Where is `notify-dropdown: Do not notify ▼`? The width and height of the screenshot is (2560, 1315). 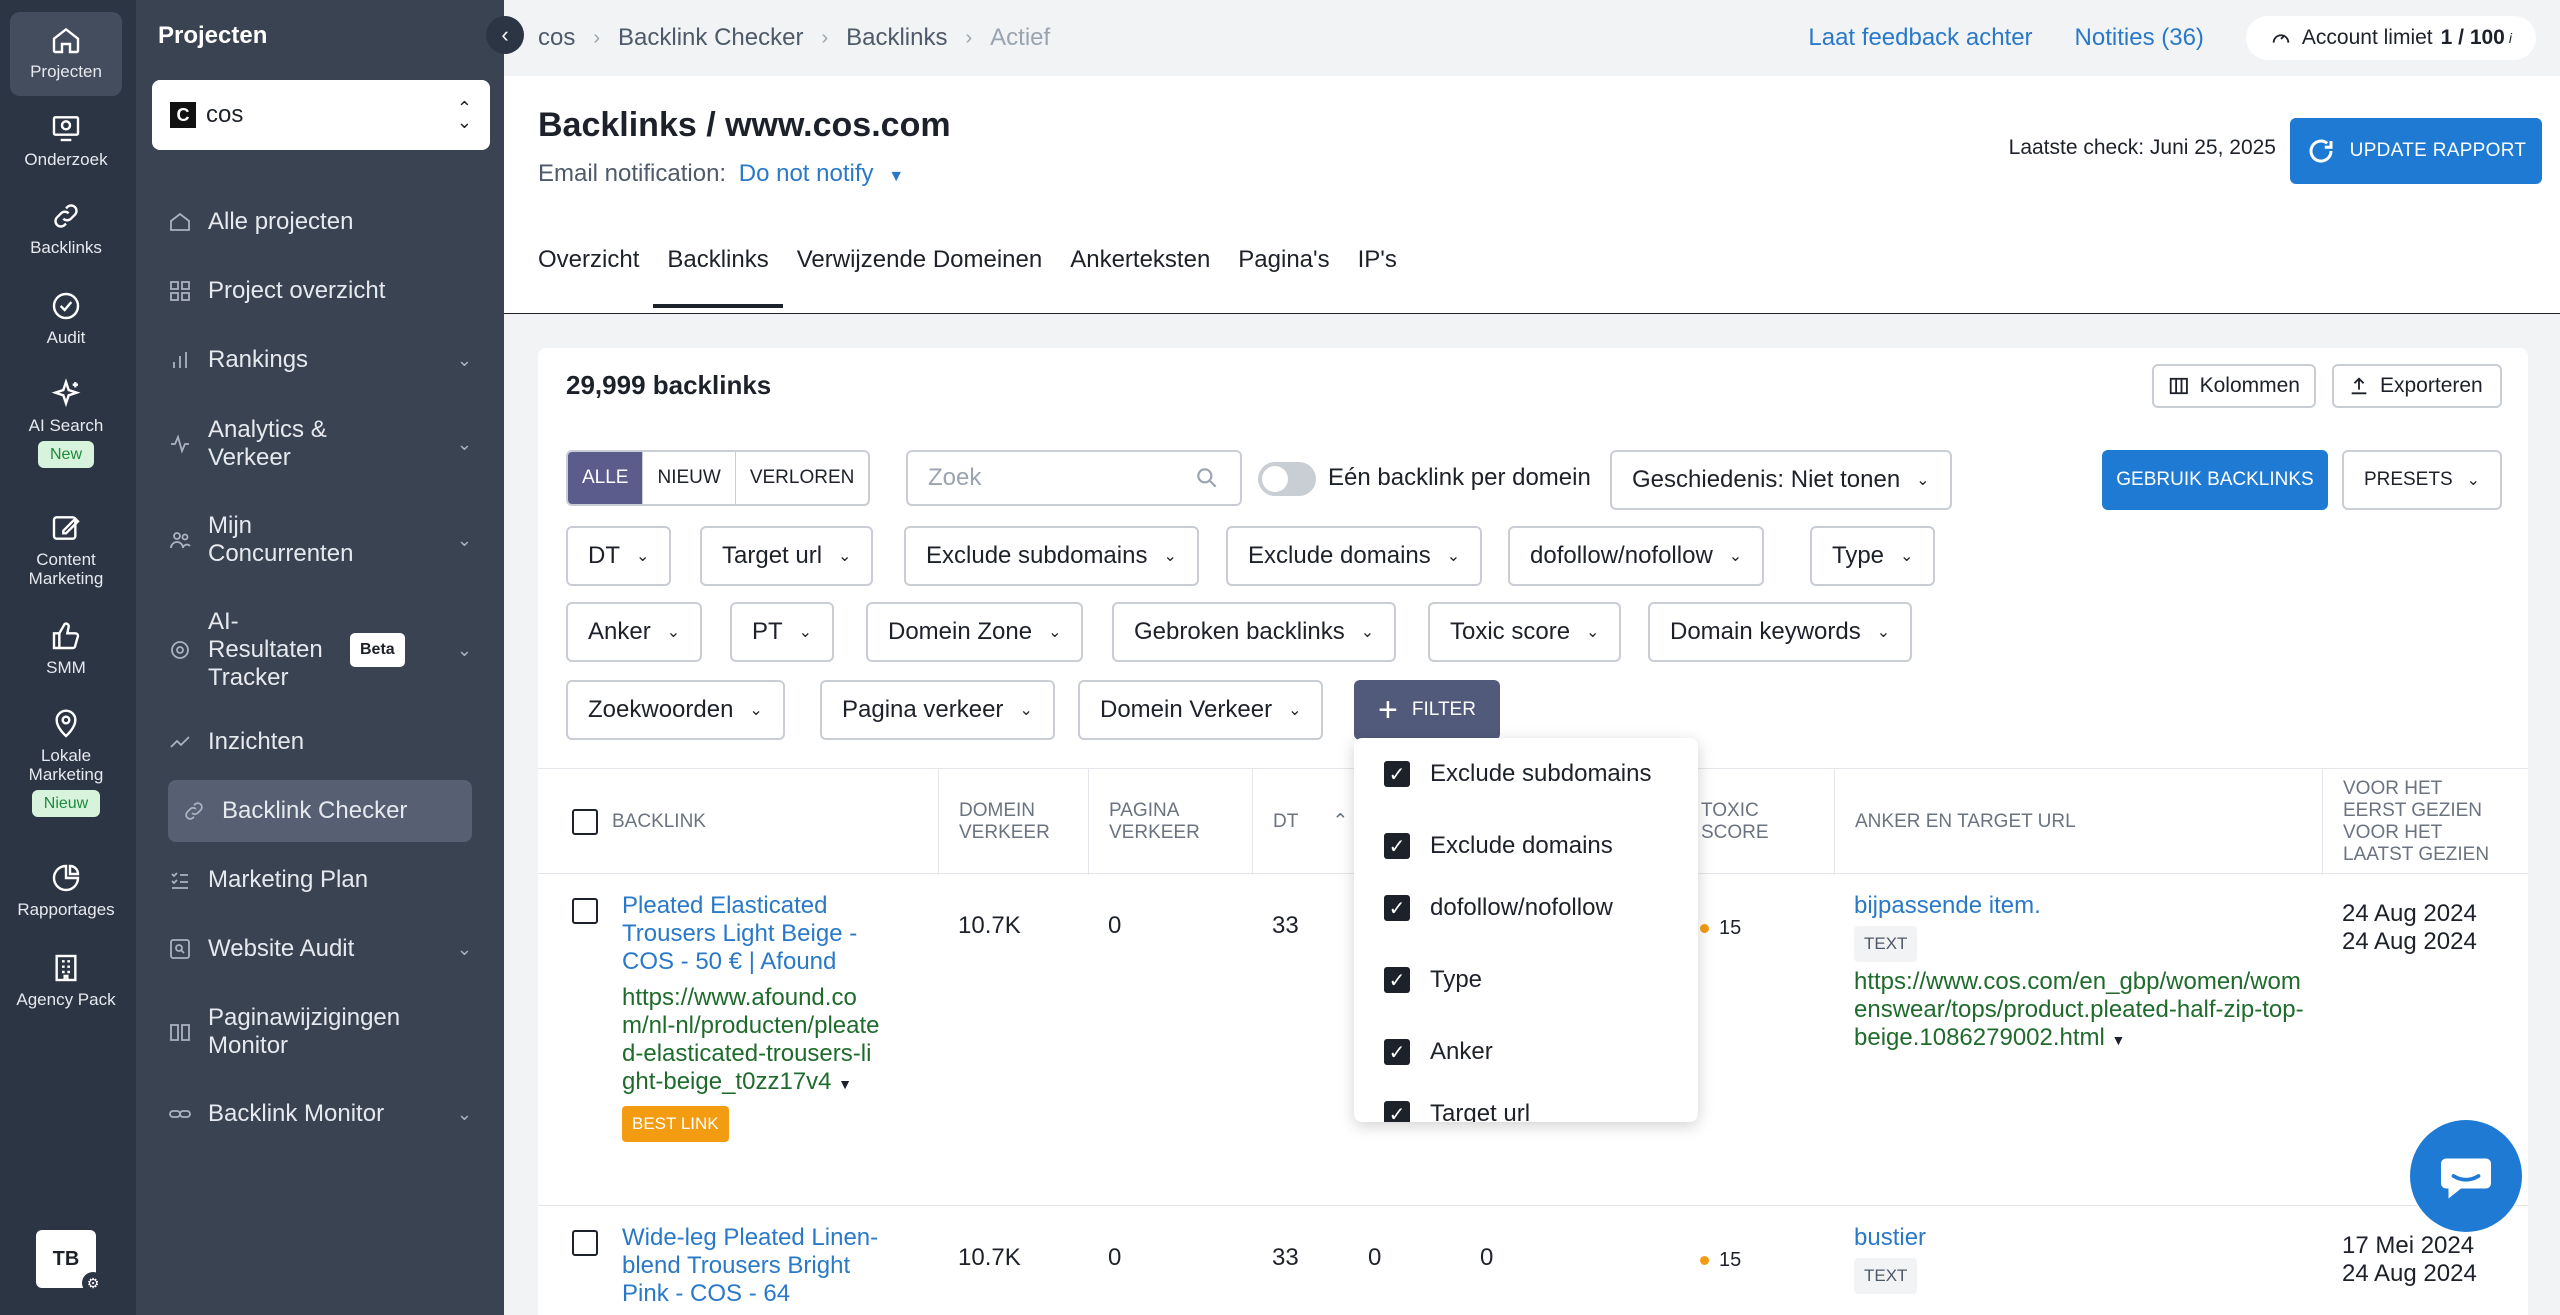
notify-dropdown: Do not notify ▼ is located at coordinates (821, 173).